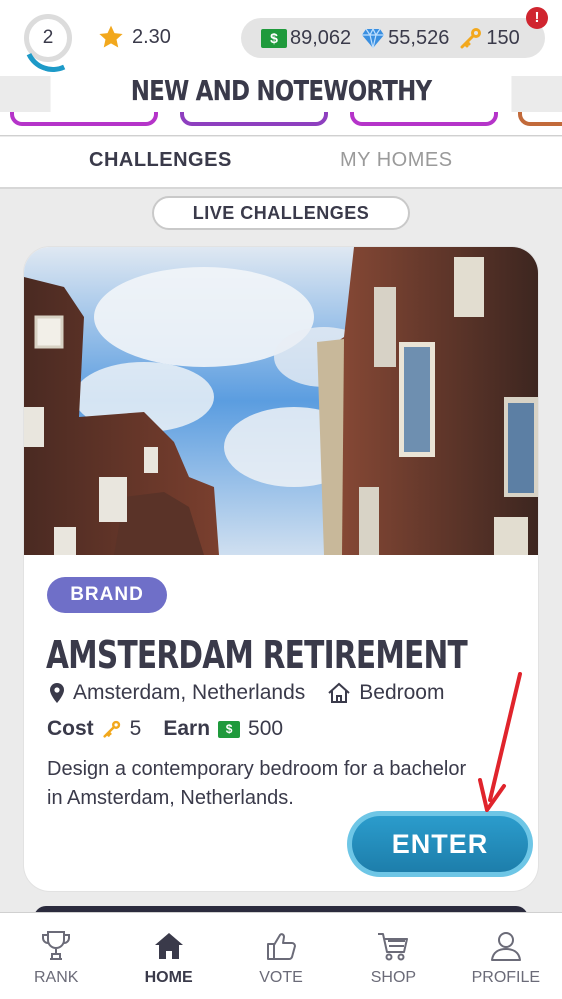 This screenshot has height=999, width=562. Describe the element at coordinates (266, 728) in the screenshot. I see `earn-value: 500` at that location.